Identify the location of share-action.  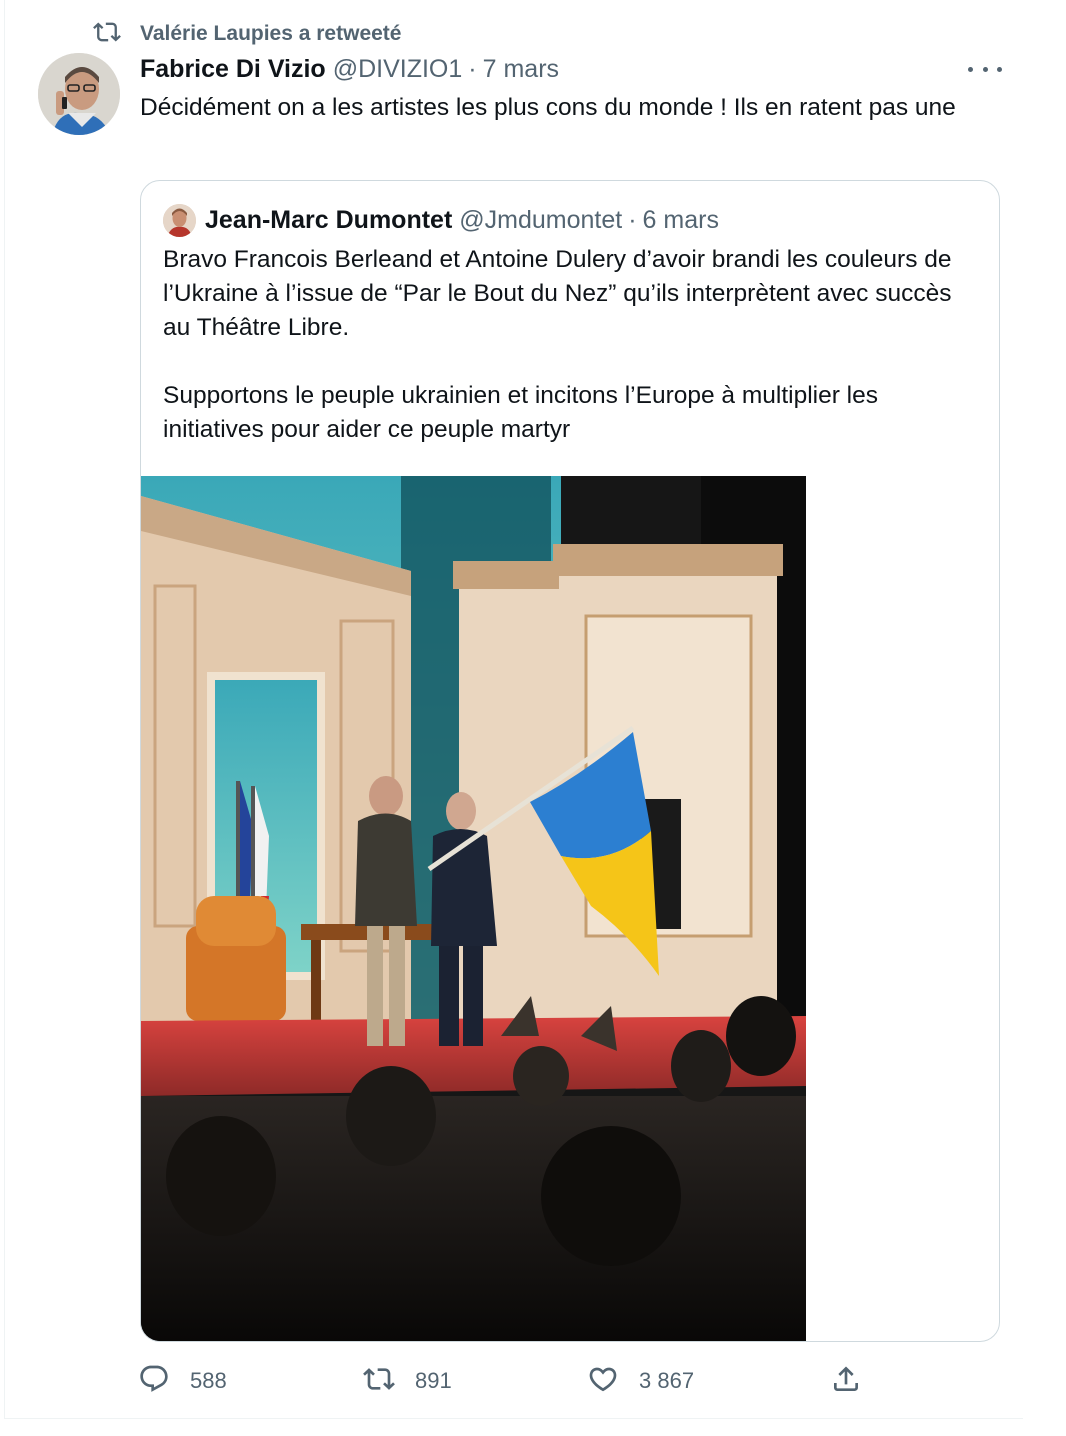
(846, 1381).